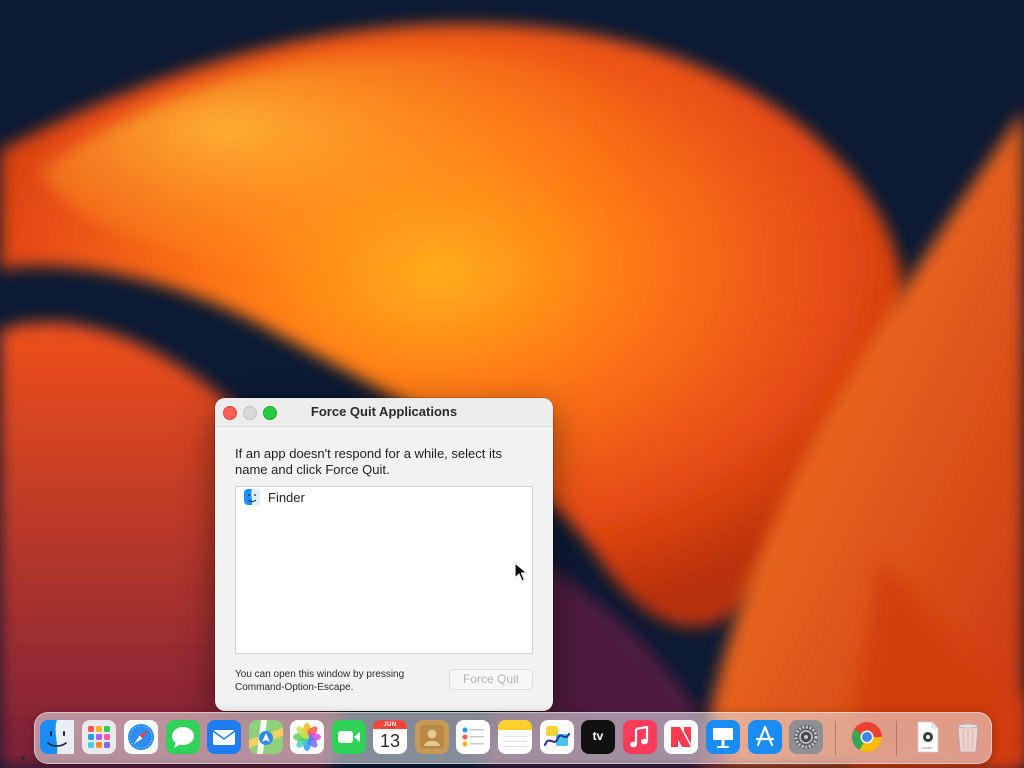 This screenshot has height=768, width=1024. I want to click on music-icon, so click(640, 737).